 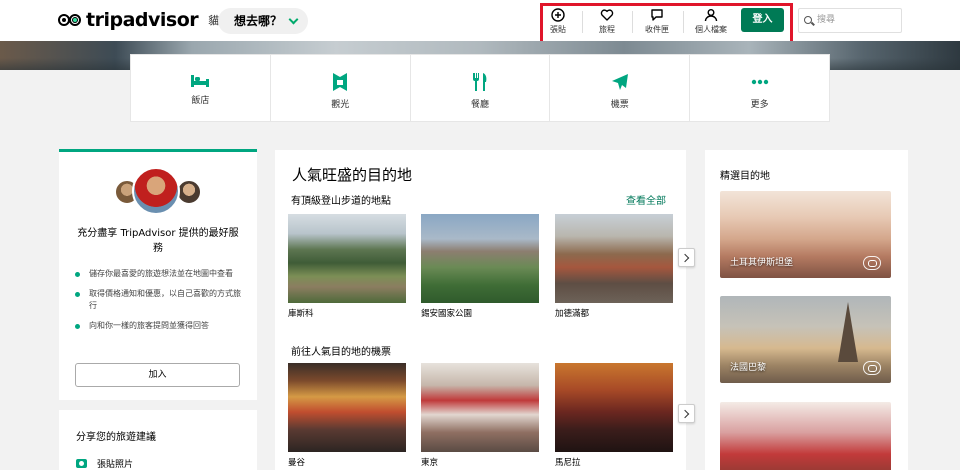 I want to click on heart-icon, so click(x=607, y=15).